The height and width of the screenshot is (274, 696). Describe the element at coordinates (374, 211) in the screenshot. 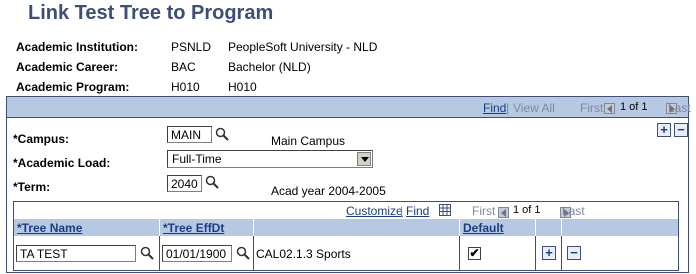

I see `grid-customize-link: Customize` at that location.